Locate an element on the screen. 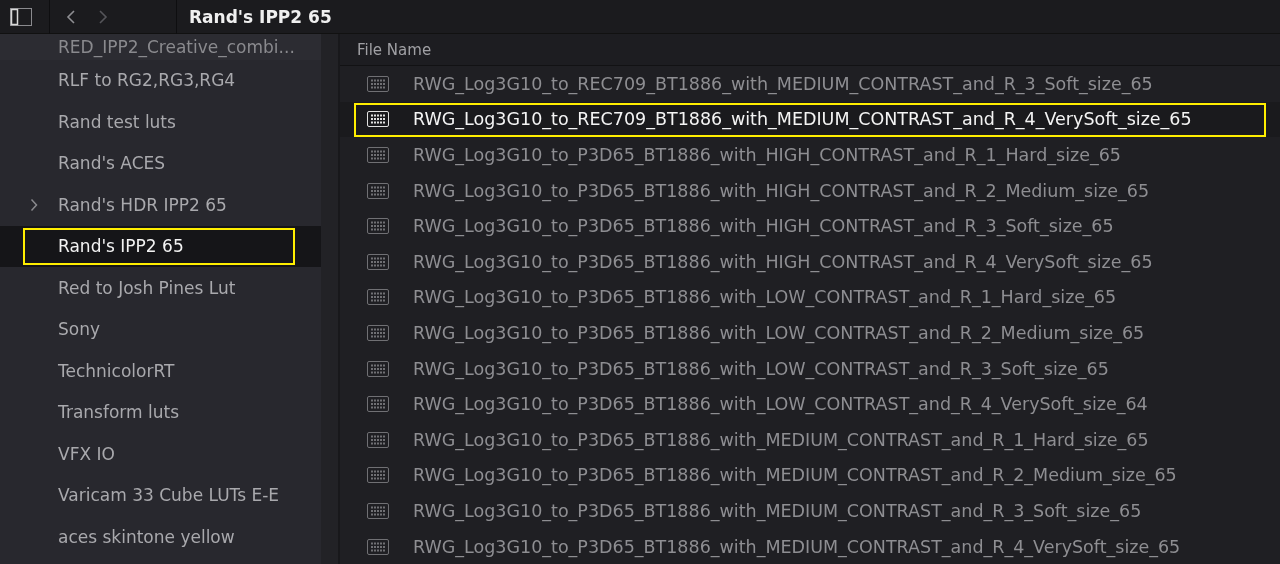 Image resolution: width=1280 pixels, height=564 pixels. folder-item: Varicam 33 Cube LUTs E-E is located at coordinates (160, 495).